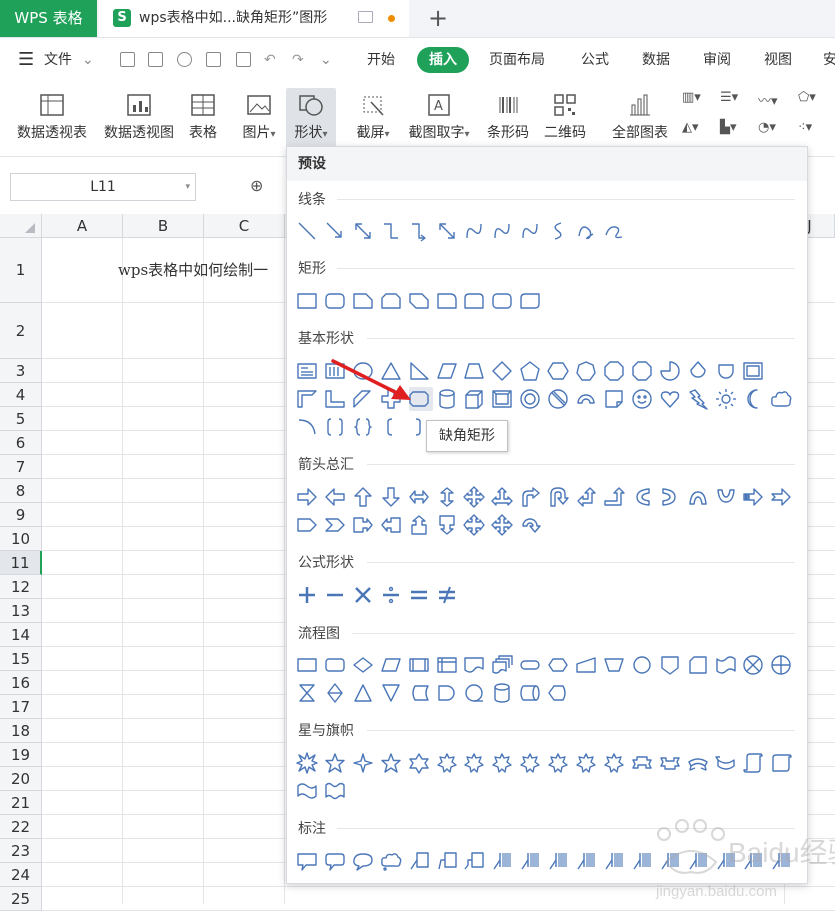 This screenshot has height=911, width=835. Describe the element at coordinates (474, 693) in the screenshot. I see `seqacc-shape-icon` at that location.